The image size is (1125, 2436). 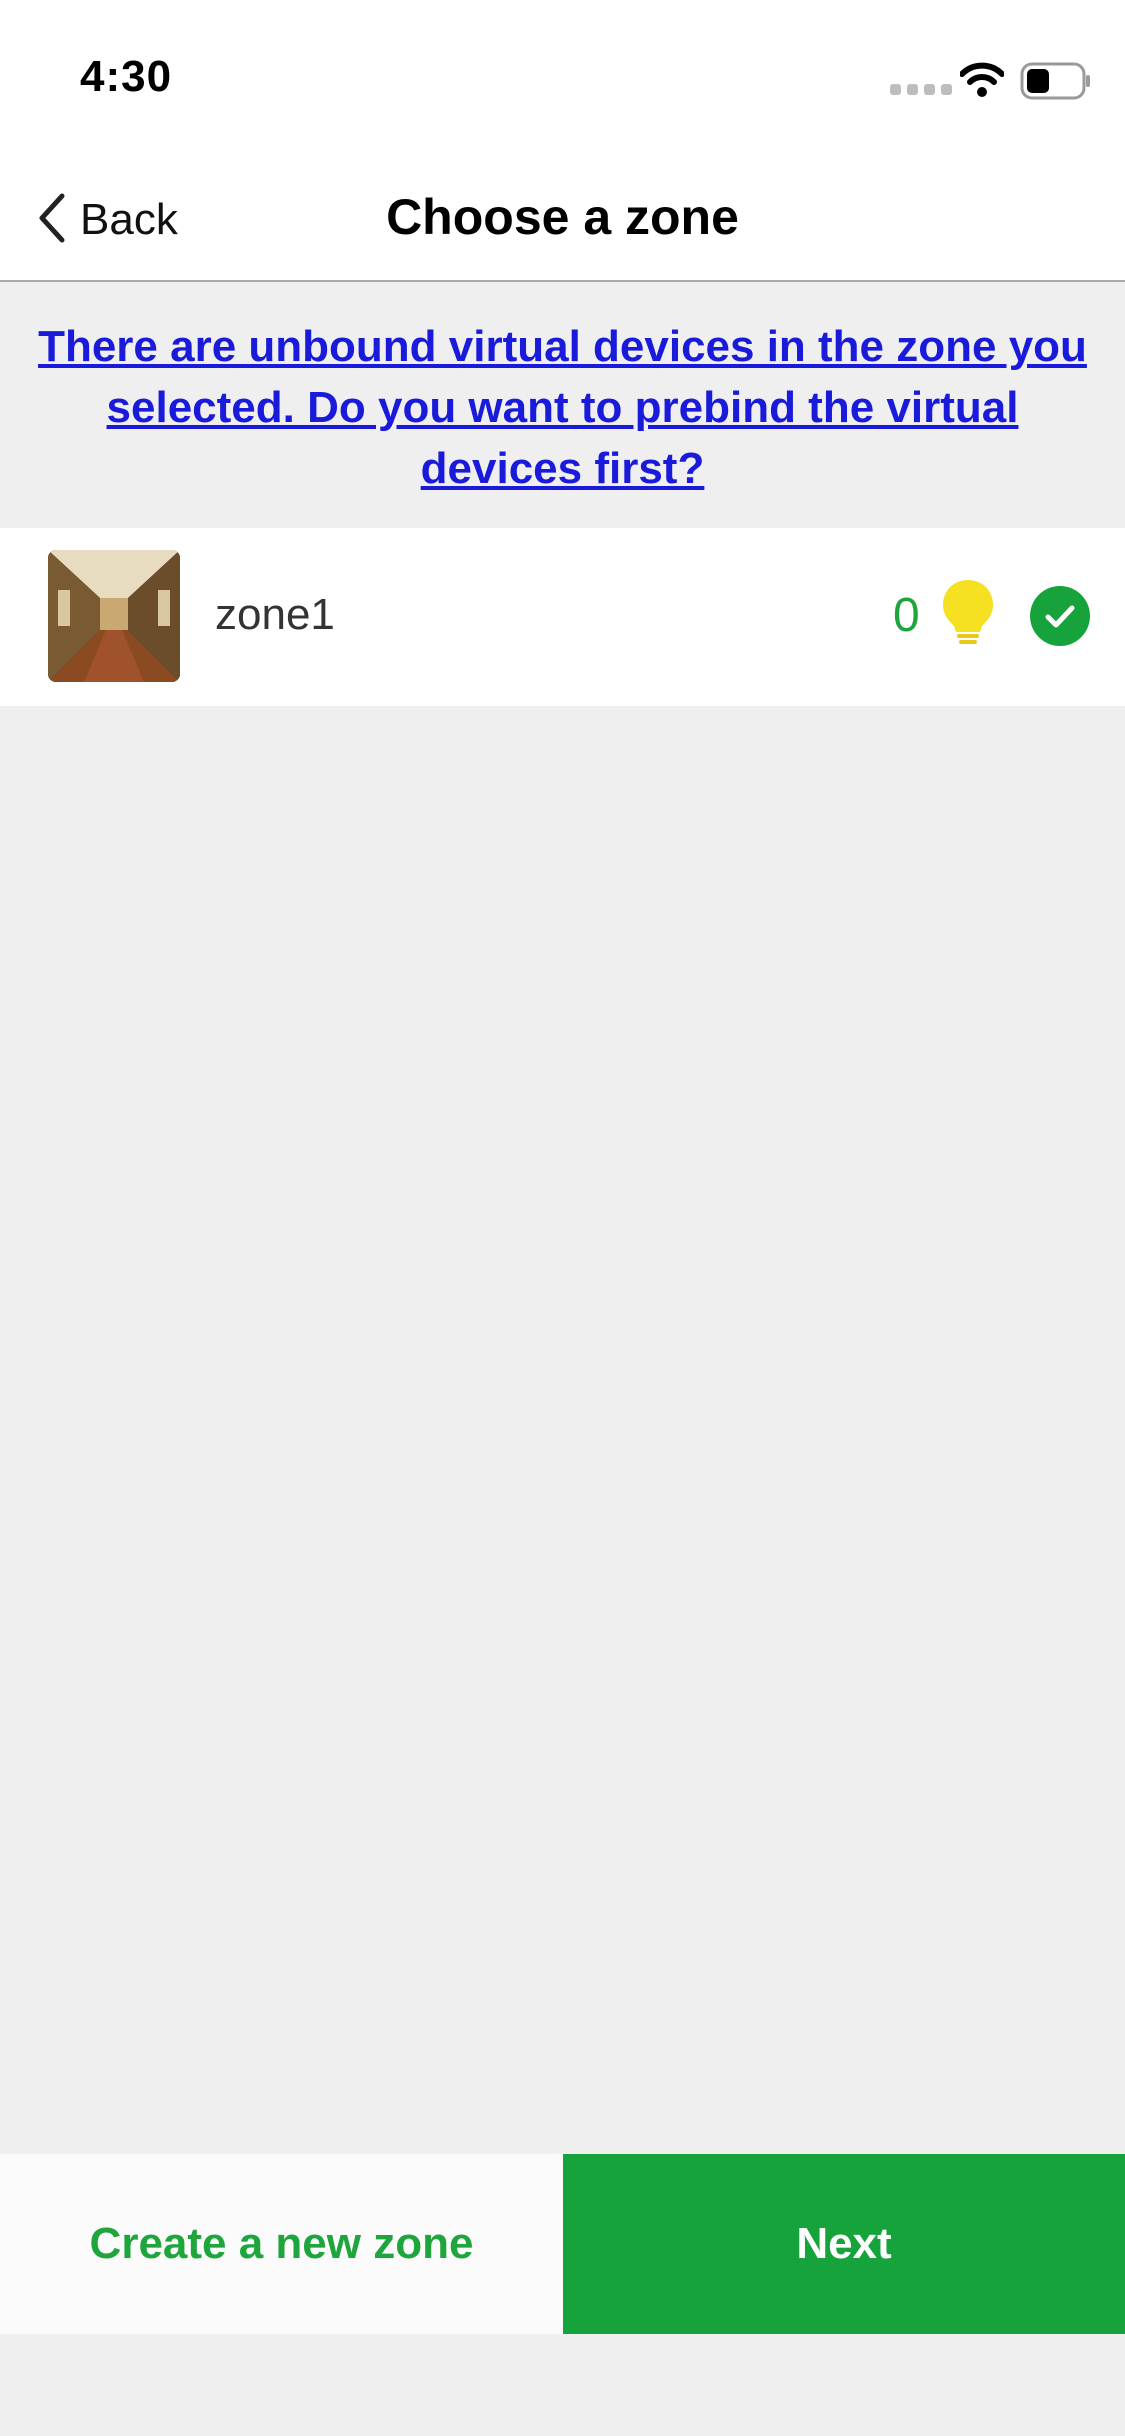 What do you see at coordinates (1060, 618) in the screenshot?
I see `check-circle-icon` at bounding box center [1060, 618].